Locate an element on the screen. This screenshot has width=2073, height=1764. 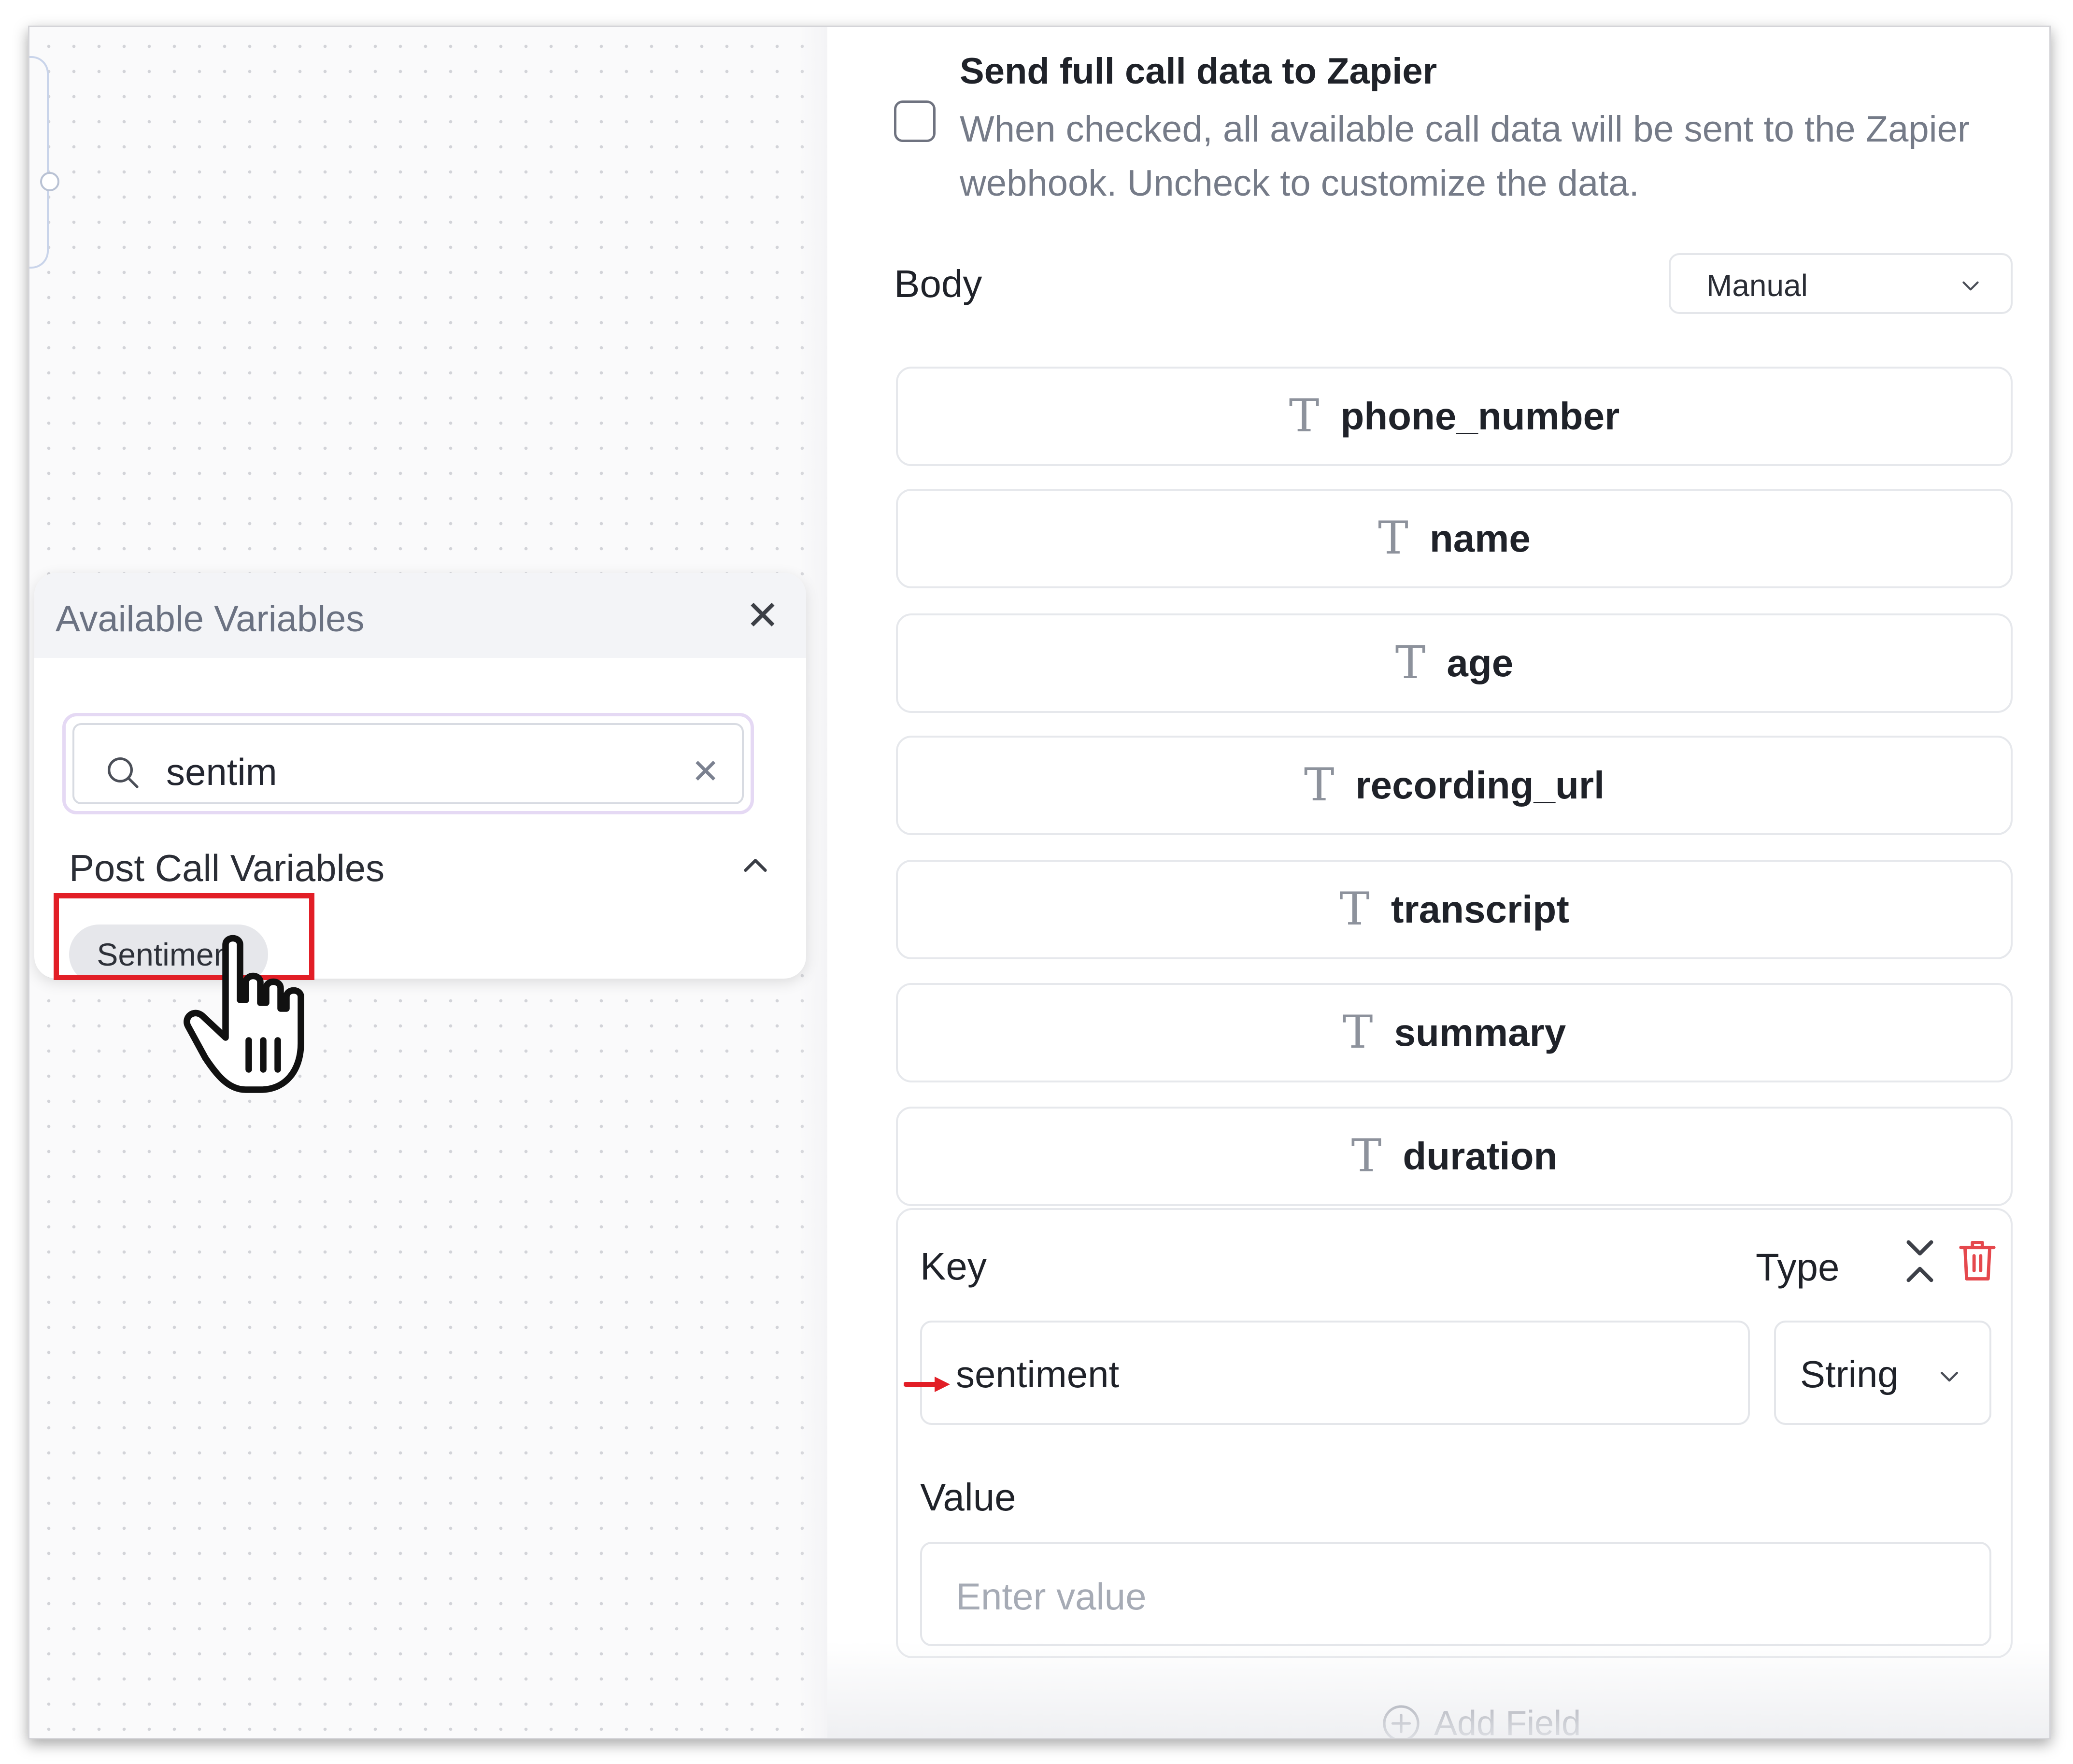
node-connection-handle is located at coordinates (49, 181).